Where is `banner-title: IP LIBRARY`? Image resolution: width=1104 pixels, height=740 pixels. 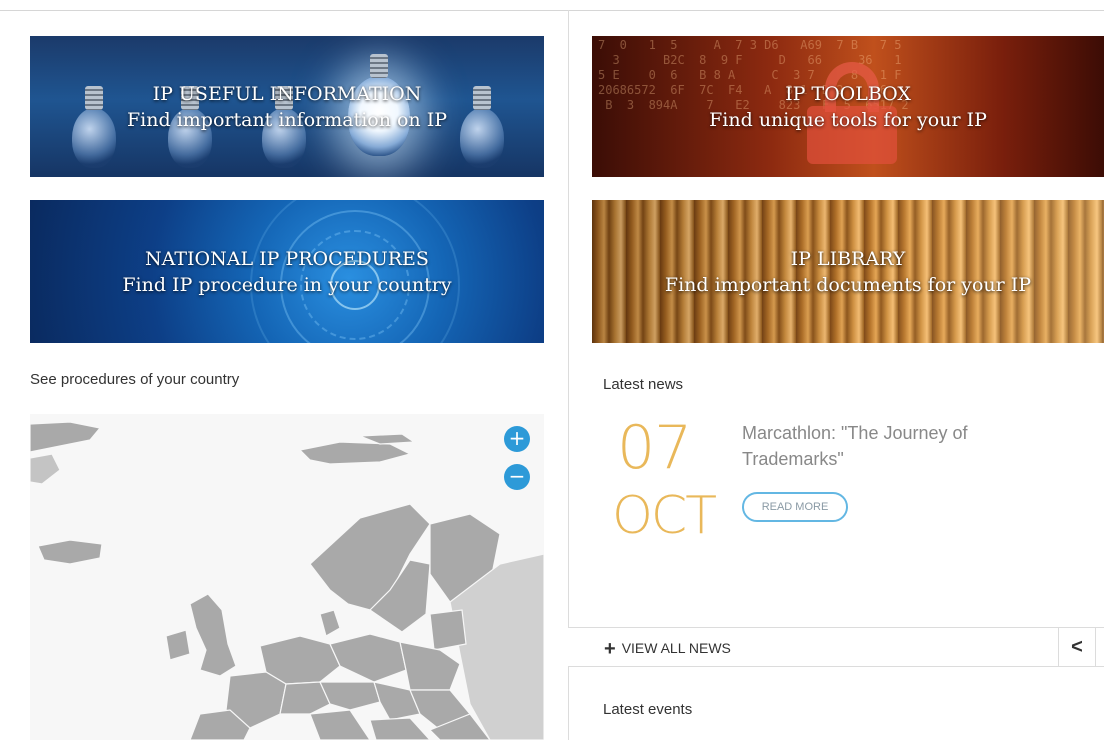 banner-title: IP LIBRARY is located at coordinates (848, 258).